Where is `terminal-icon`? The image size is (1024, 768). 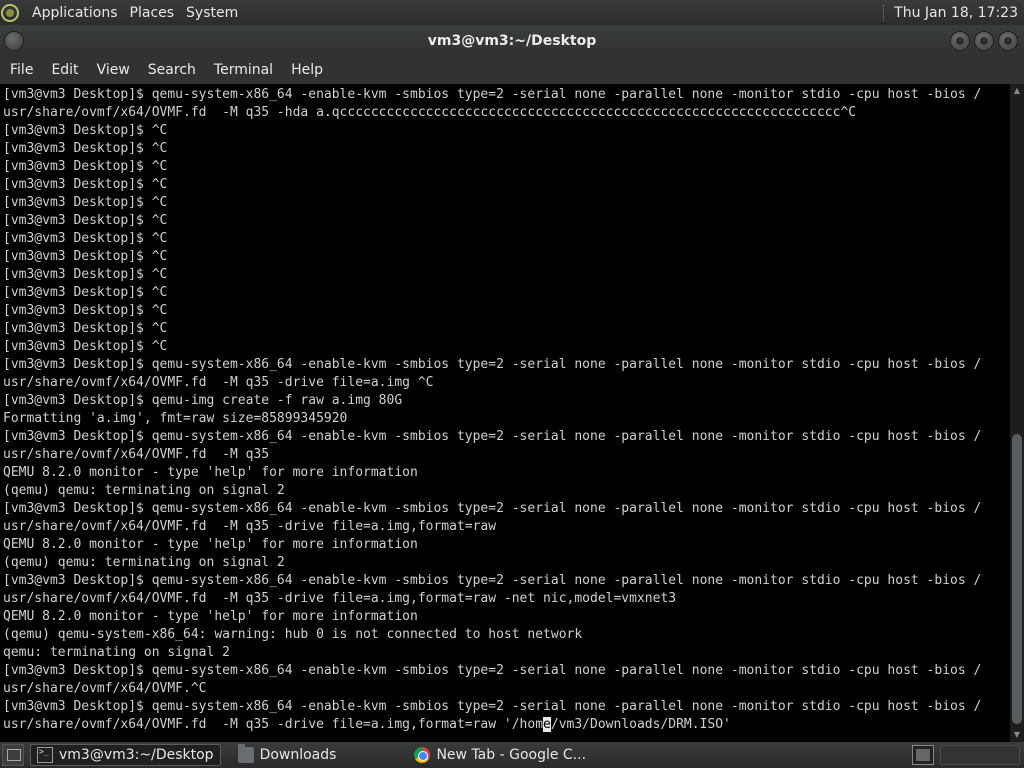 terminal-icon is located at coordinates (45, 755).